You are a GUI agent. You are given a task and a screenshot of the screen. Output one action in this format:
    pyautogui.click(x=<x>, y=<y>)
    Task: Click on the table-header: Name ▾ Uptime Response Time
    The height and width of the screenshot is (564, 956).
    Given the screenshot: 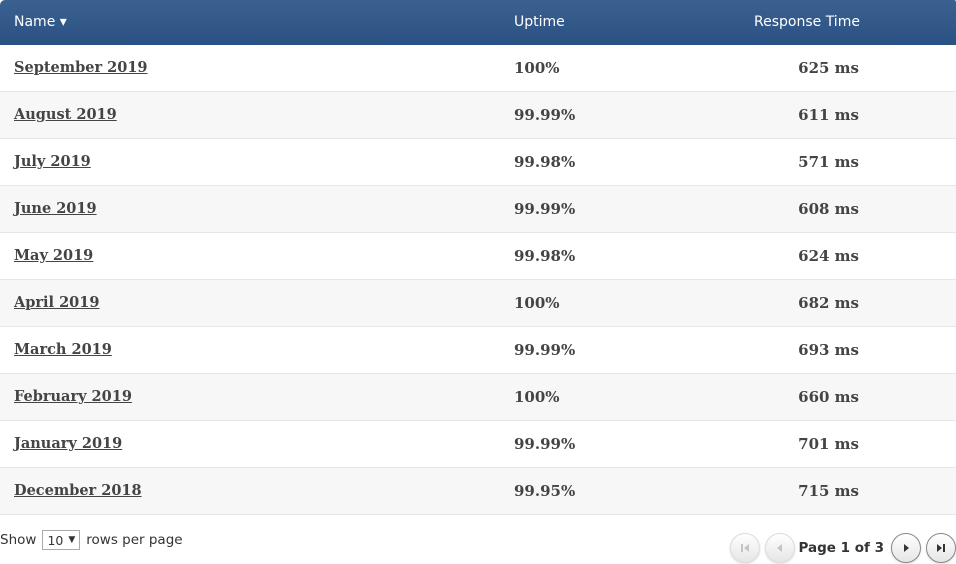 What is the action you would take?
    pyautogui.click(x=478, y=22)
    